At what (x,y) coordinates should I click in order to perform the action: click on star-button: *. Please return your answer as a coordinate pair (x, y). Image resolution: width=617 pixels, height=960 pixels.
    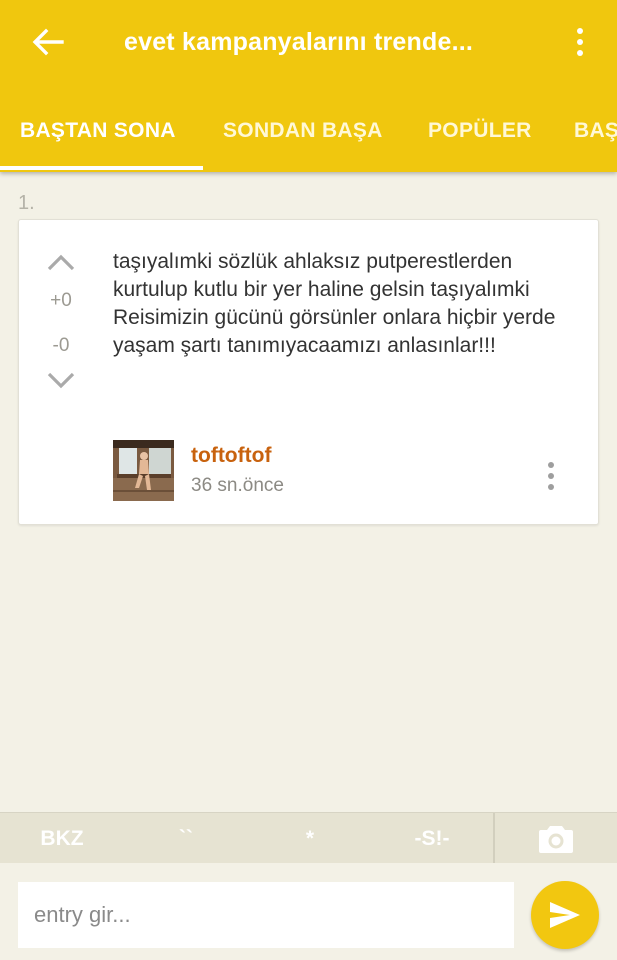
    Looking at the image, I should click on (310, 838).